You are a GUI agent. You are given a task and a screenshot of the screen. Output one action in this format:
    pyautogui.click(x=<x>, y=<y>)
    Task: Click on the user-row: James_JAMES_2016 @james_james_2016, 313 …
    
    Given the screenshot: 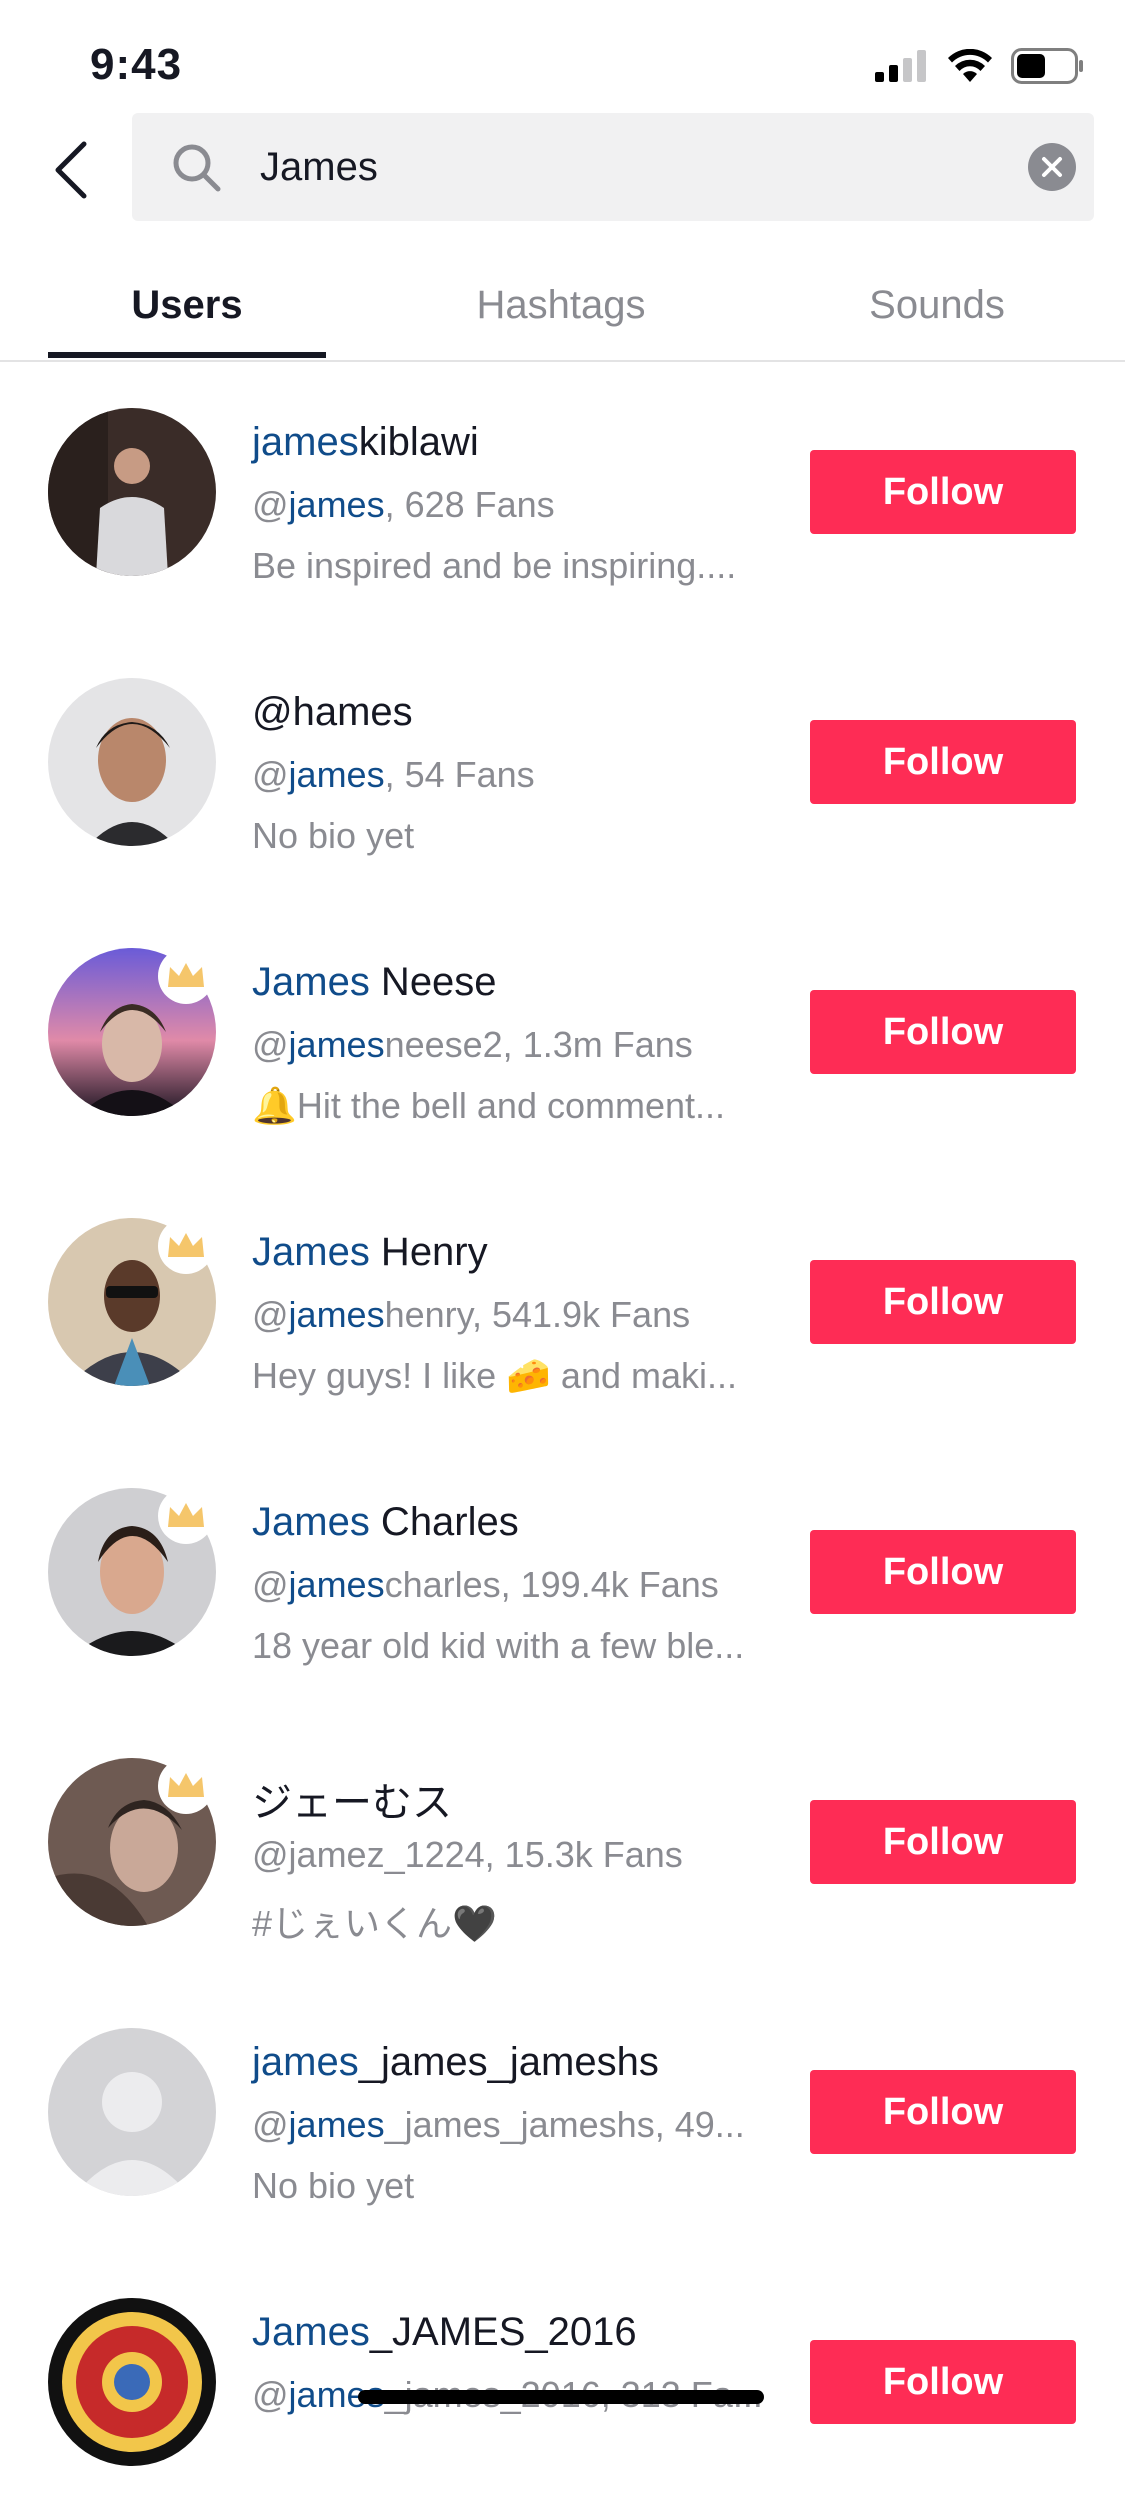 What is the action you would take?
    pyautogui.click(x=562, y=2385)
    